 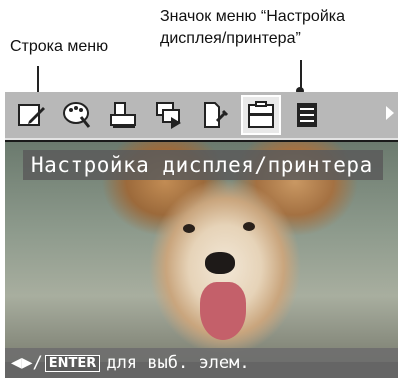 I want to click on file-tools-icon, so click(x=216, y=115).